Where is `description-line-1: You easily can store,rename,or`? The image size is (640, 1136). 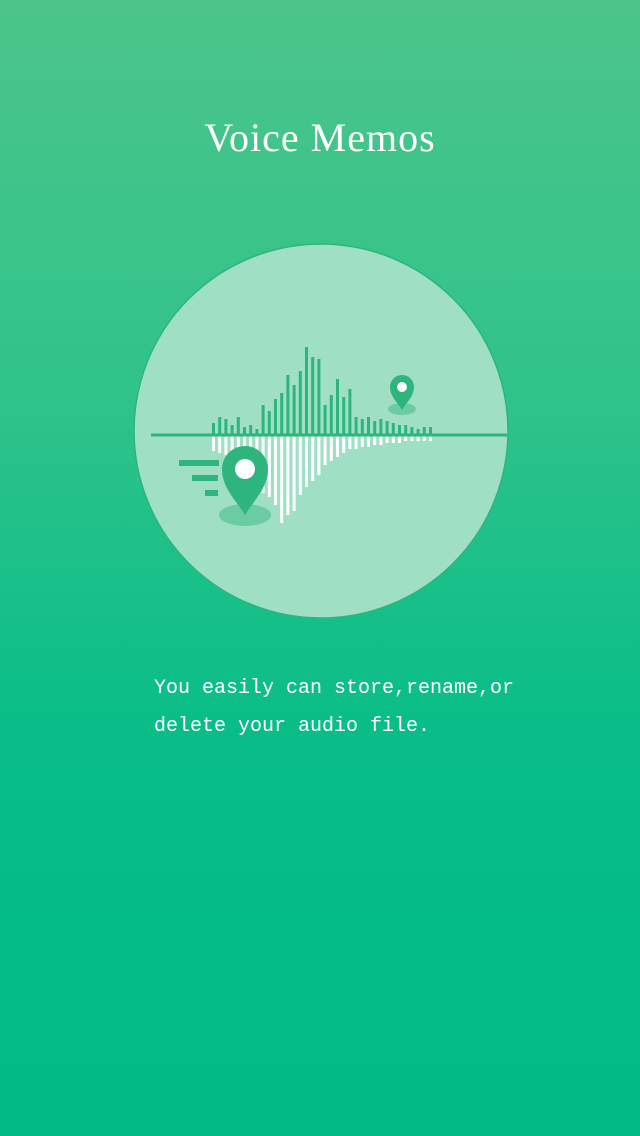
description-line-1: You easily can store,rename,or is located at coordinates (334, 688).